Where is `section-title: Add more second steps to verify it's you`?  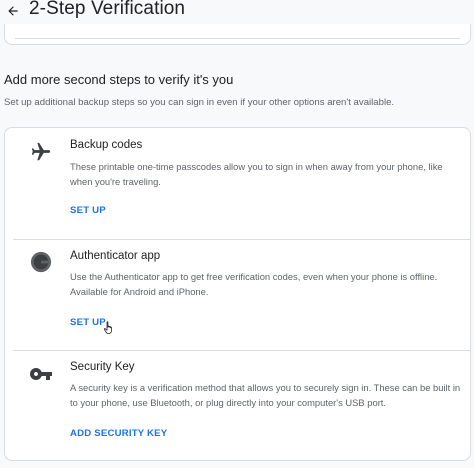
section-title: Add more second steps to verify it's you is located at coordinates (119, 79).